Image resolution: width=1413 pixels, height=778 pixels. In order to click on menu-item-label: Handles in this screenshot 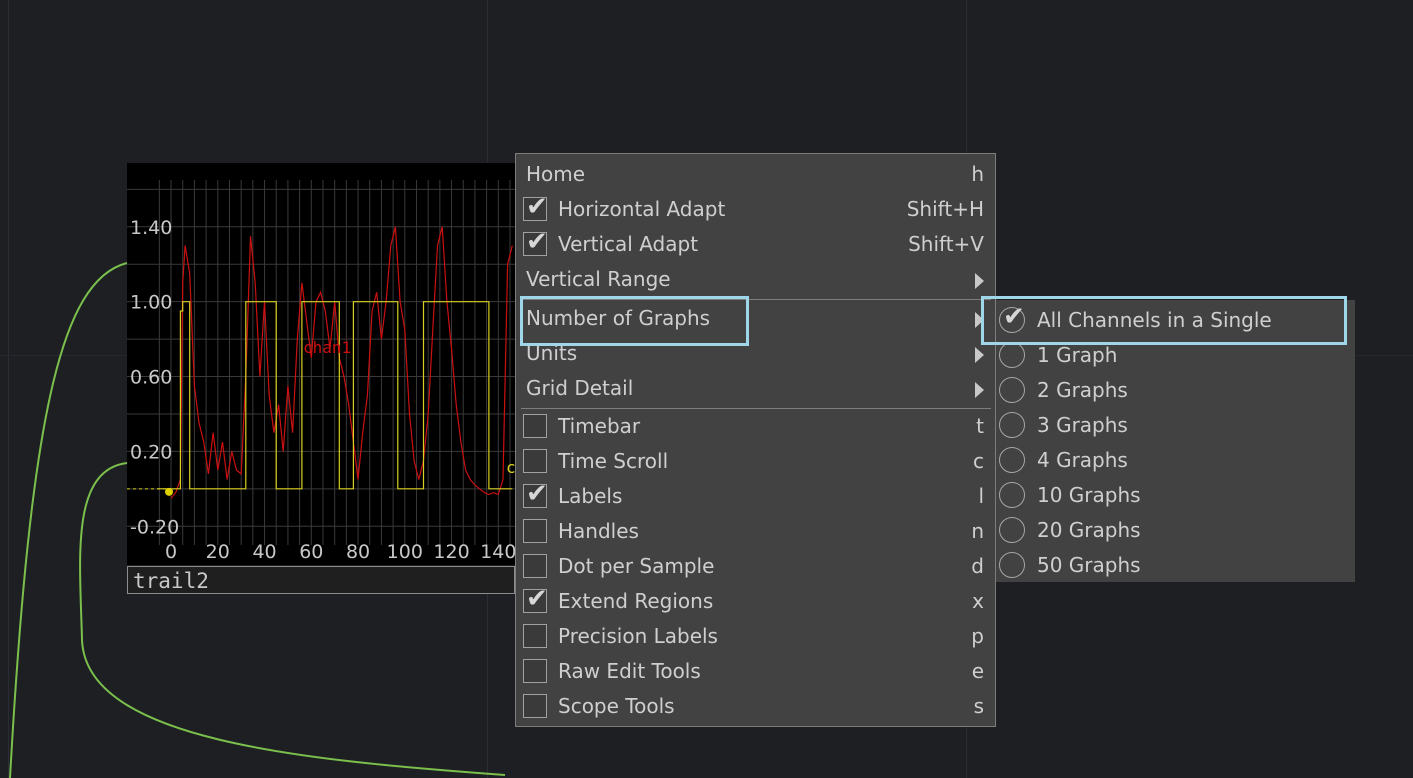, I will do `click(598, 531)`.